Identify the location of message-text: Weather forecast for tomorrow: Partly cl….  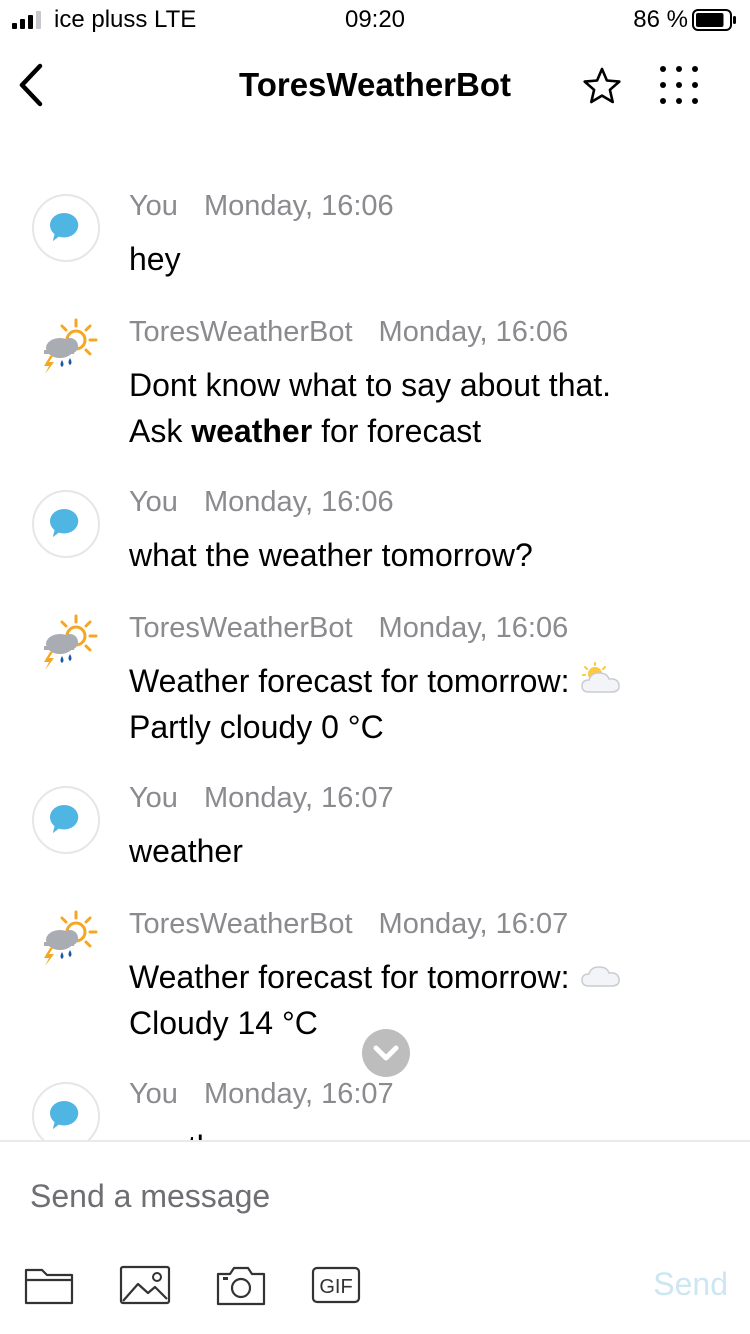
(376, 704).